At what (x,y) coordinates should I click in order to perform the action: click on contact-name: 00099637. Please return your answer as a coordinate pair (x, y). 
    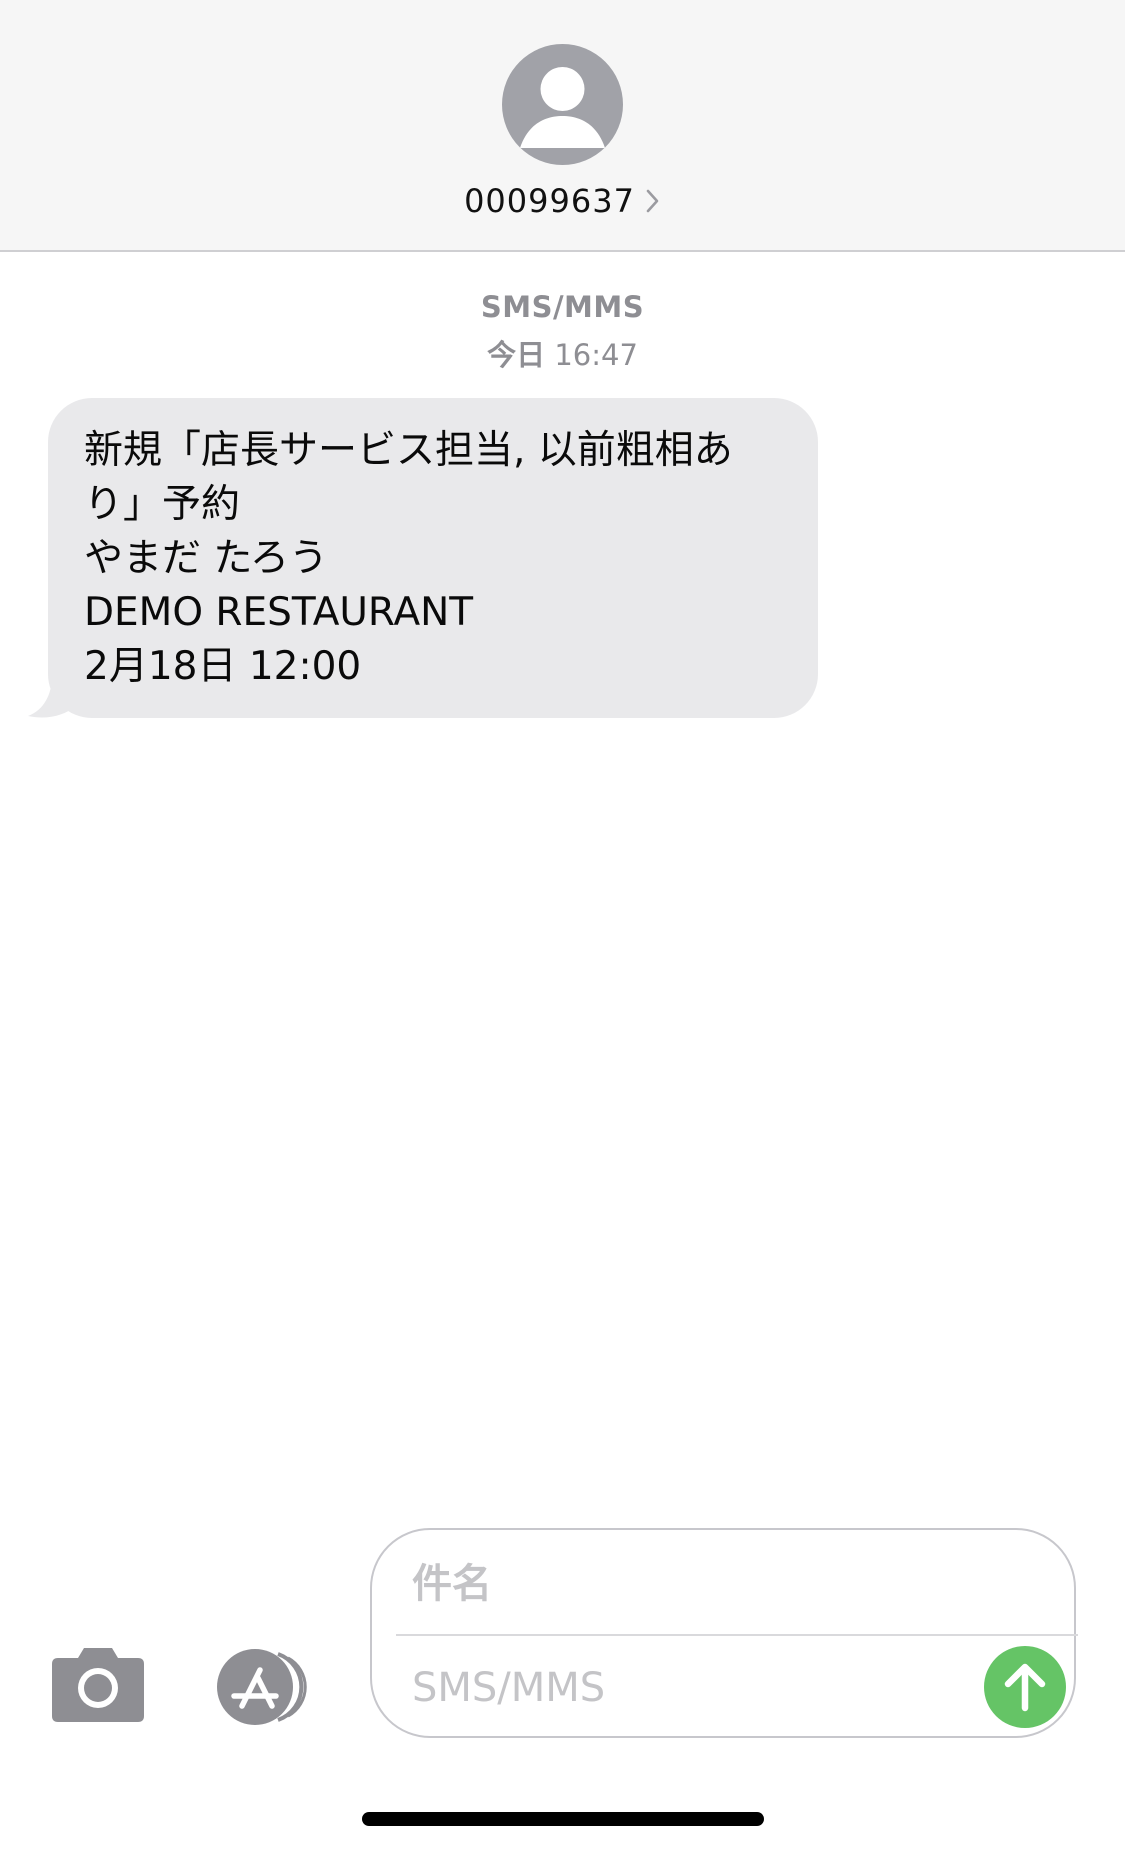
    Looking at the image, I should click on (549, 201).